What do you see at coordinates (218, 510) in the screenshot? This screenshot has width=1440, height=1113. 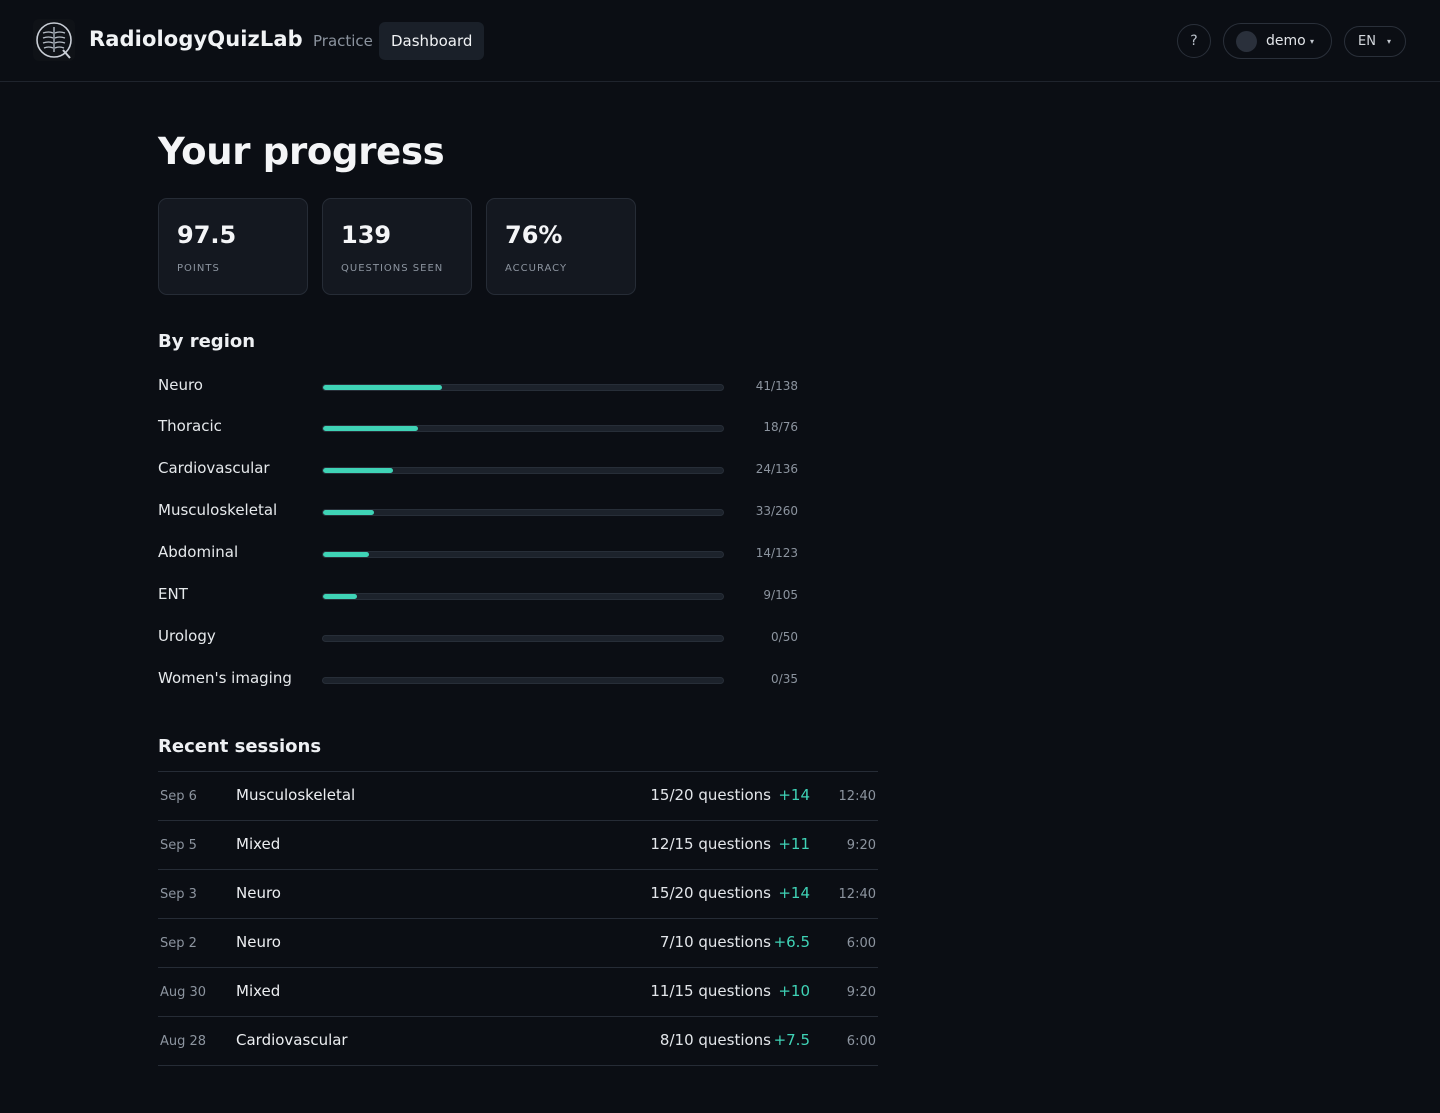 I see `region-name: Musculoskeletal` at bounding box center [218, 510].